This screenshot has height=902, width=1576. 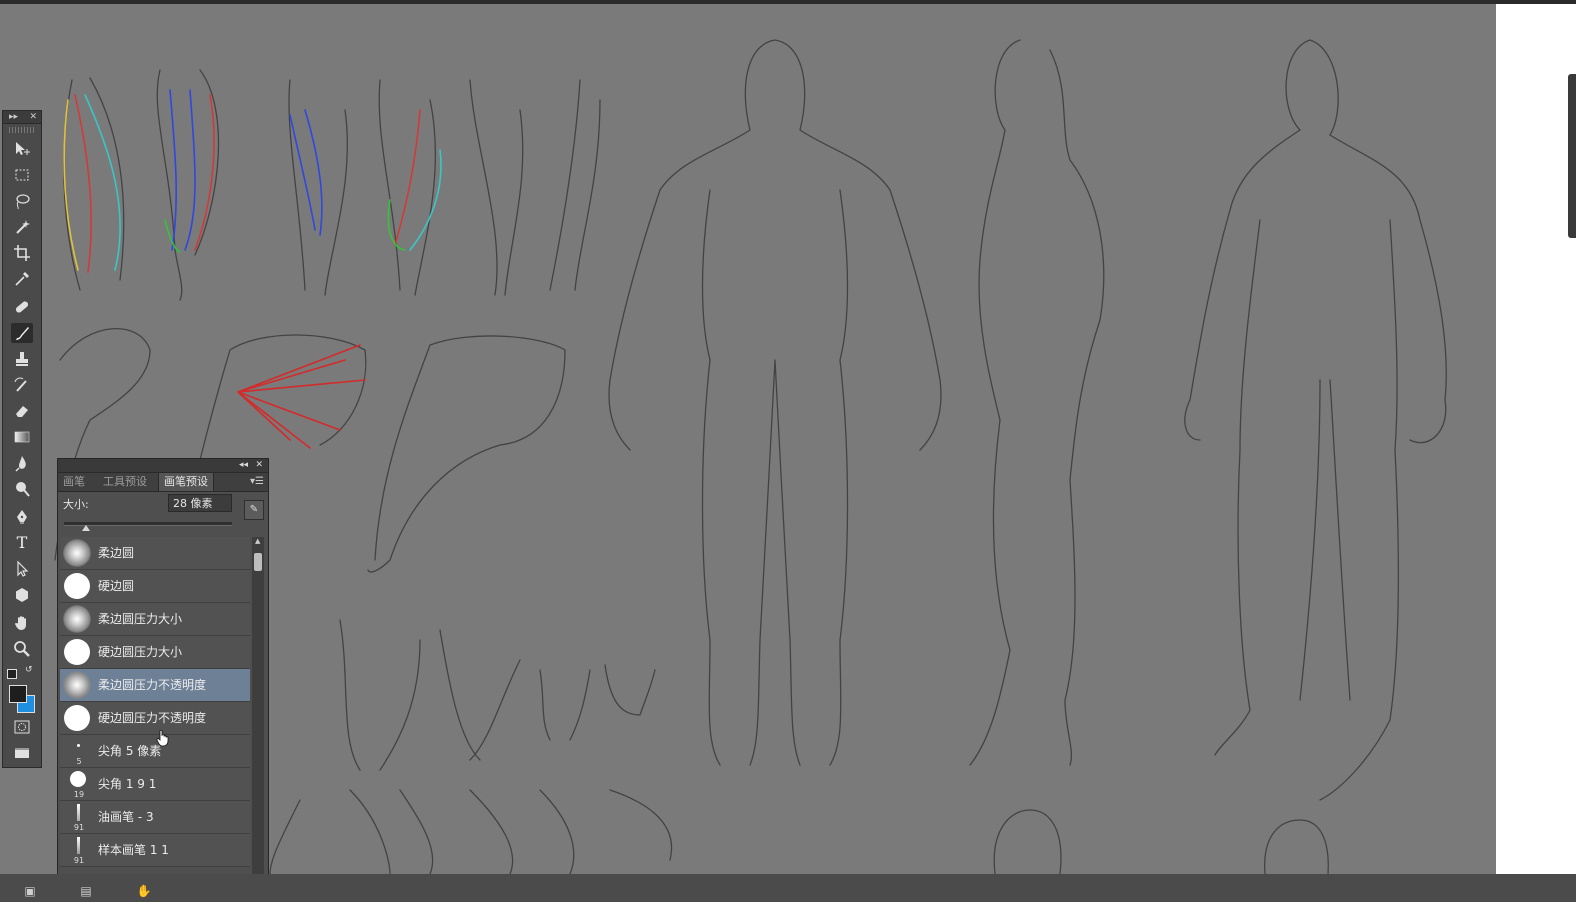 What do you see at coordinates (86, 891) in the screenshot?
I see `document-icon: ▤` at bounding box center [86, 891].